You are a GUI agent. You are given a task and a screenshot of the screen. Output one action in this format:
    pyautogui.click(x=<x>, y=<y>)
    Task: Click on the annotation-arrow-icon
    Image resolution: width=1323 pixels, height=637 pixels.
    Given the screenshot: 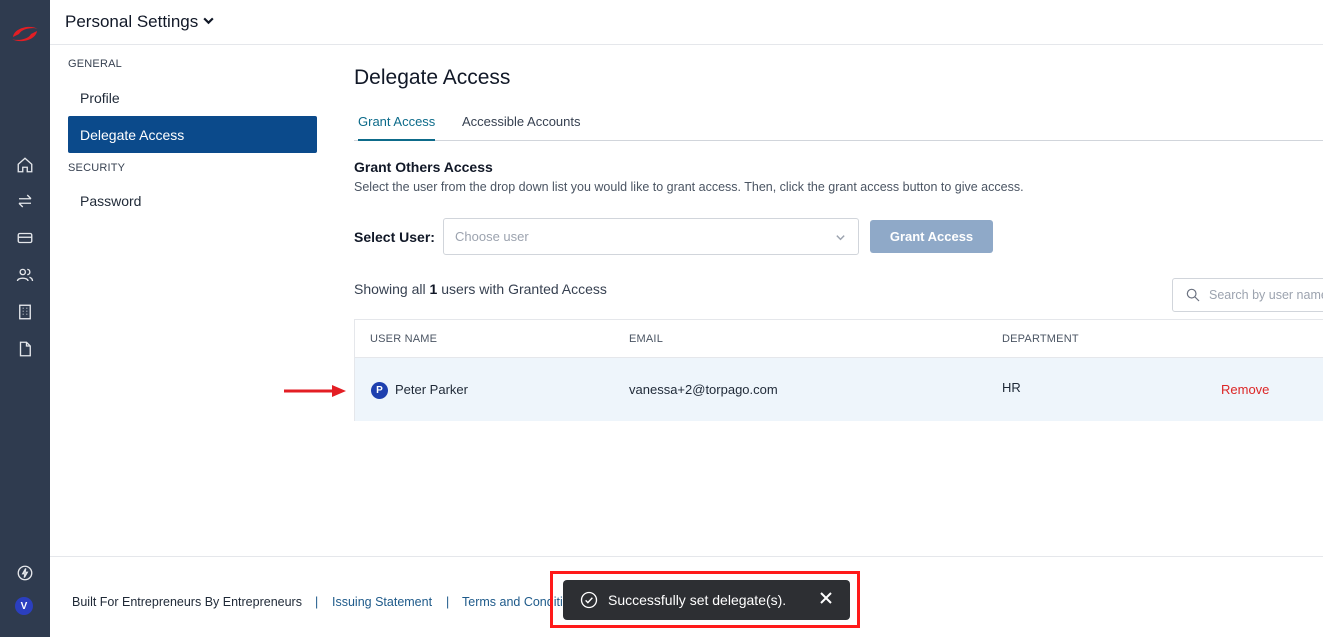 What is the action you would take?
    pyautogui.click(x=315, y=391)
    